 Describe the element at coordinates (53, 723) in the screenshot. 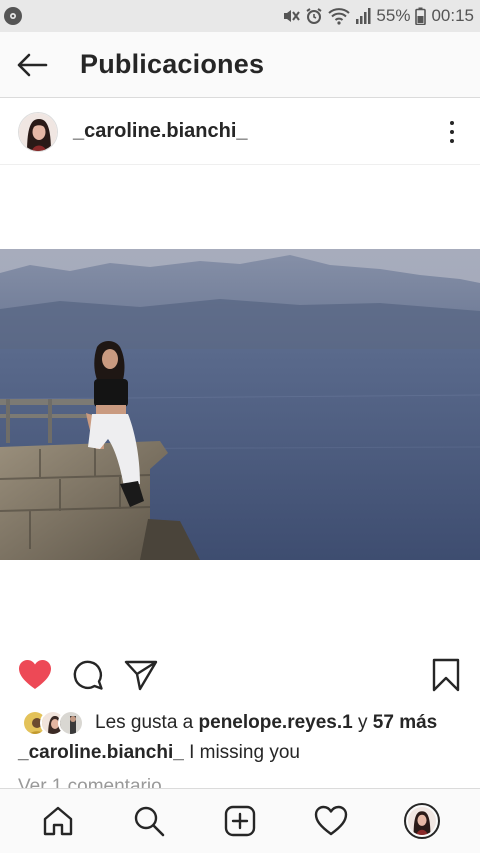

I see `liker-avatars` at that location.